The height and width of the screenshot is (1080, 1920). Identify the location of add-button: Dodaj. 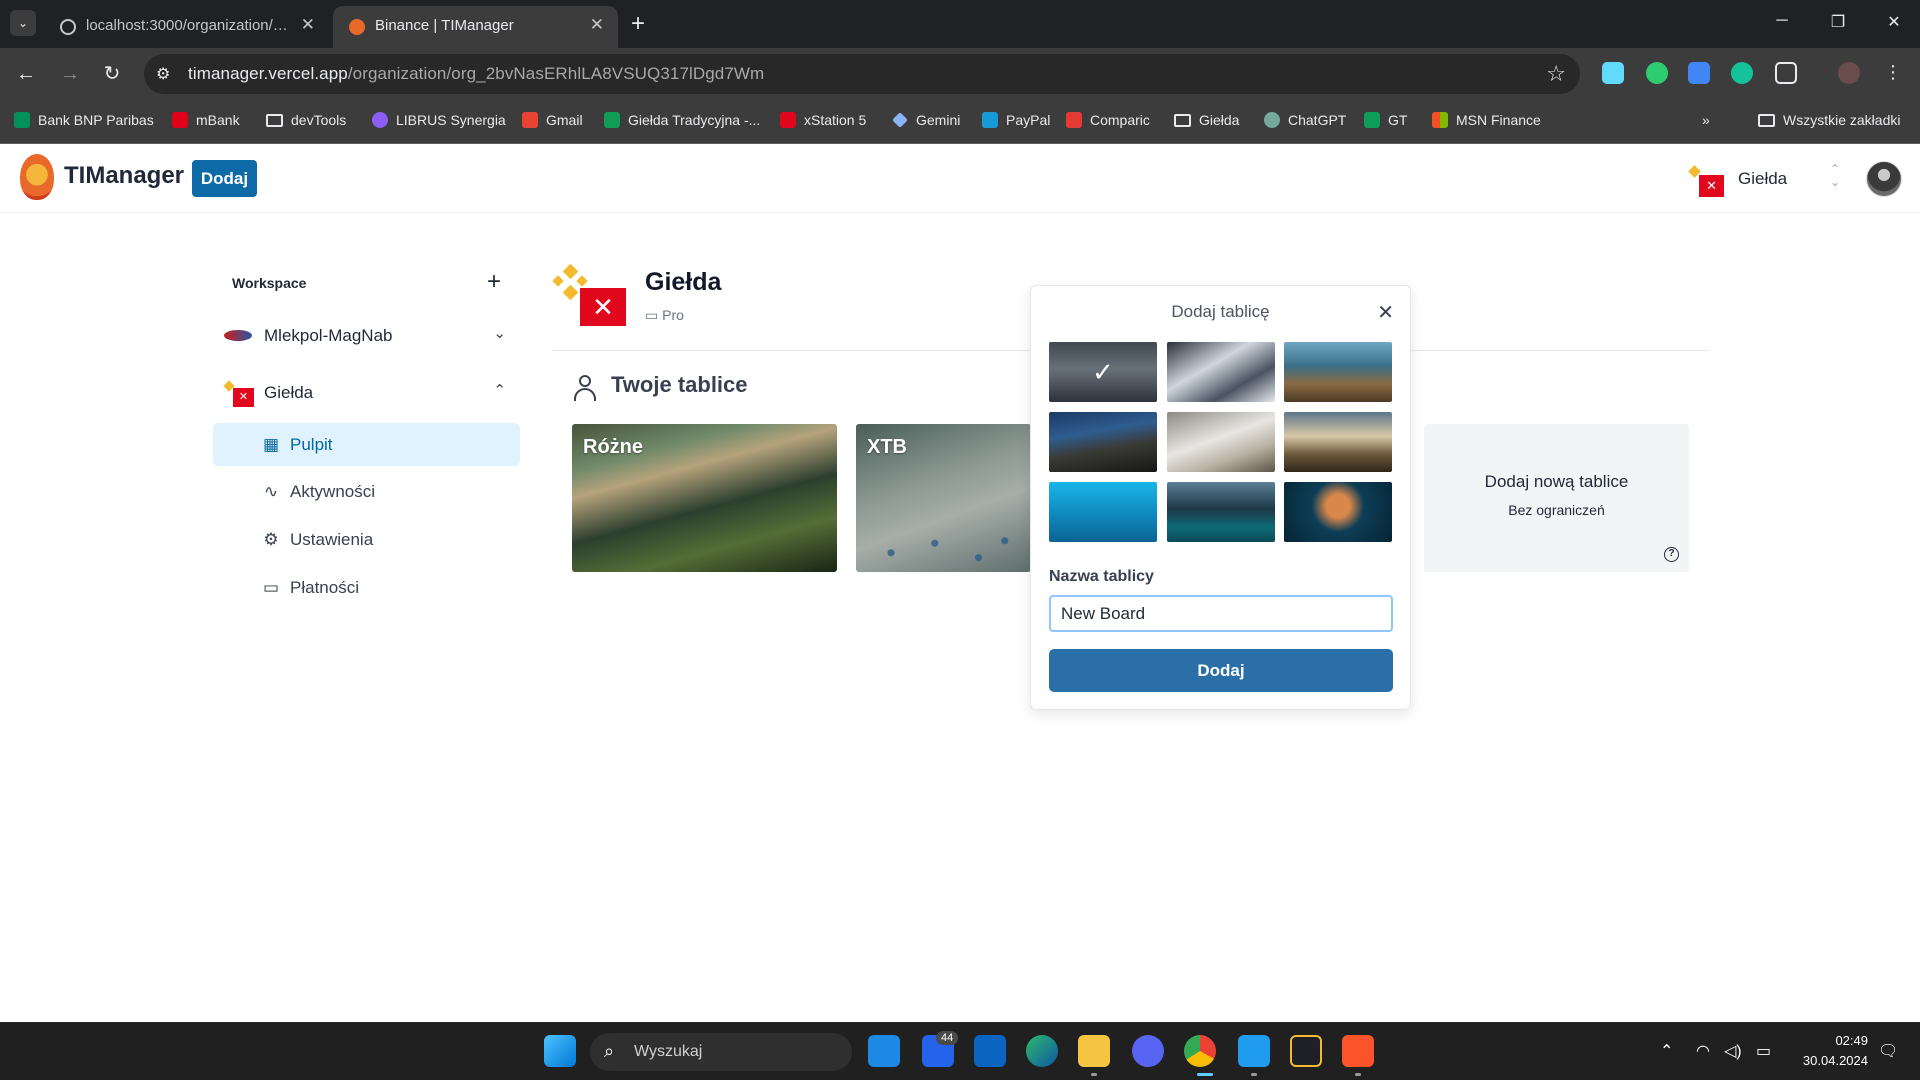
(224, 178).